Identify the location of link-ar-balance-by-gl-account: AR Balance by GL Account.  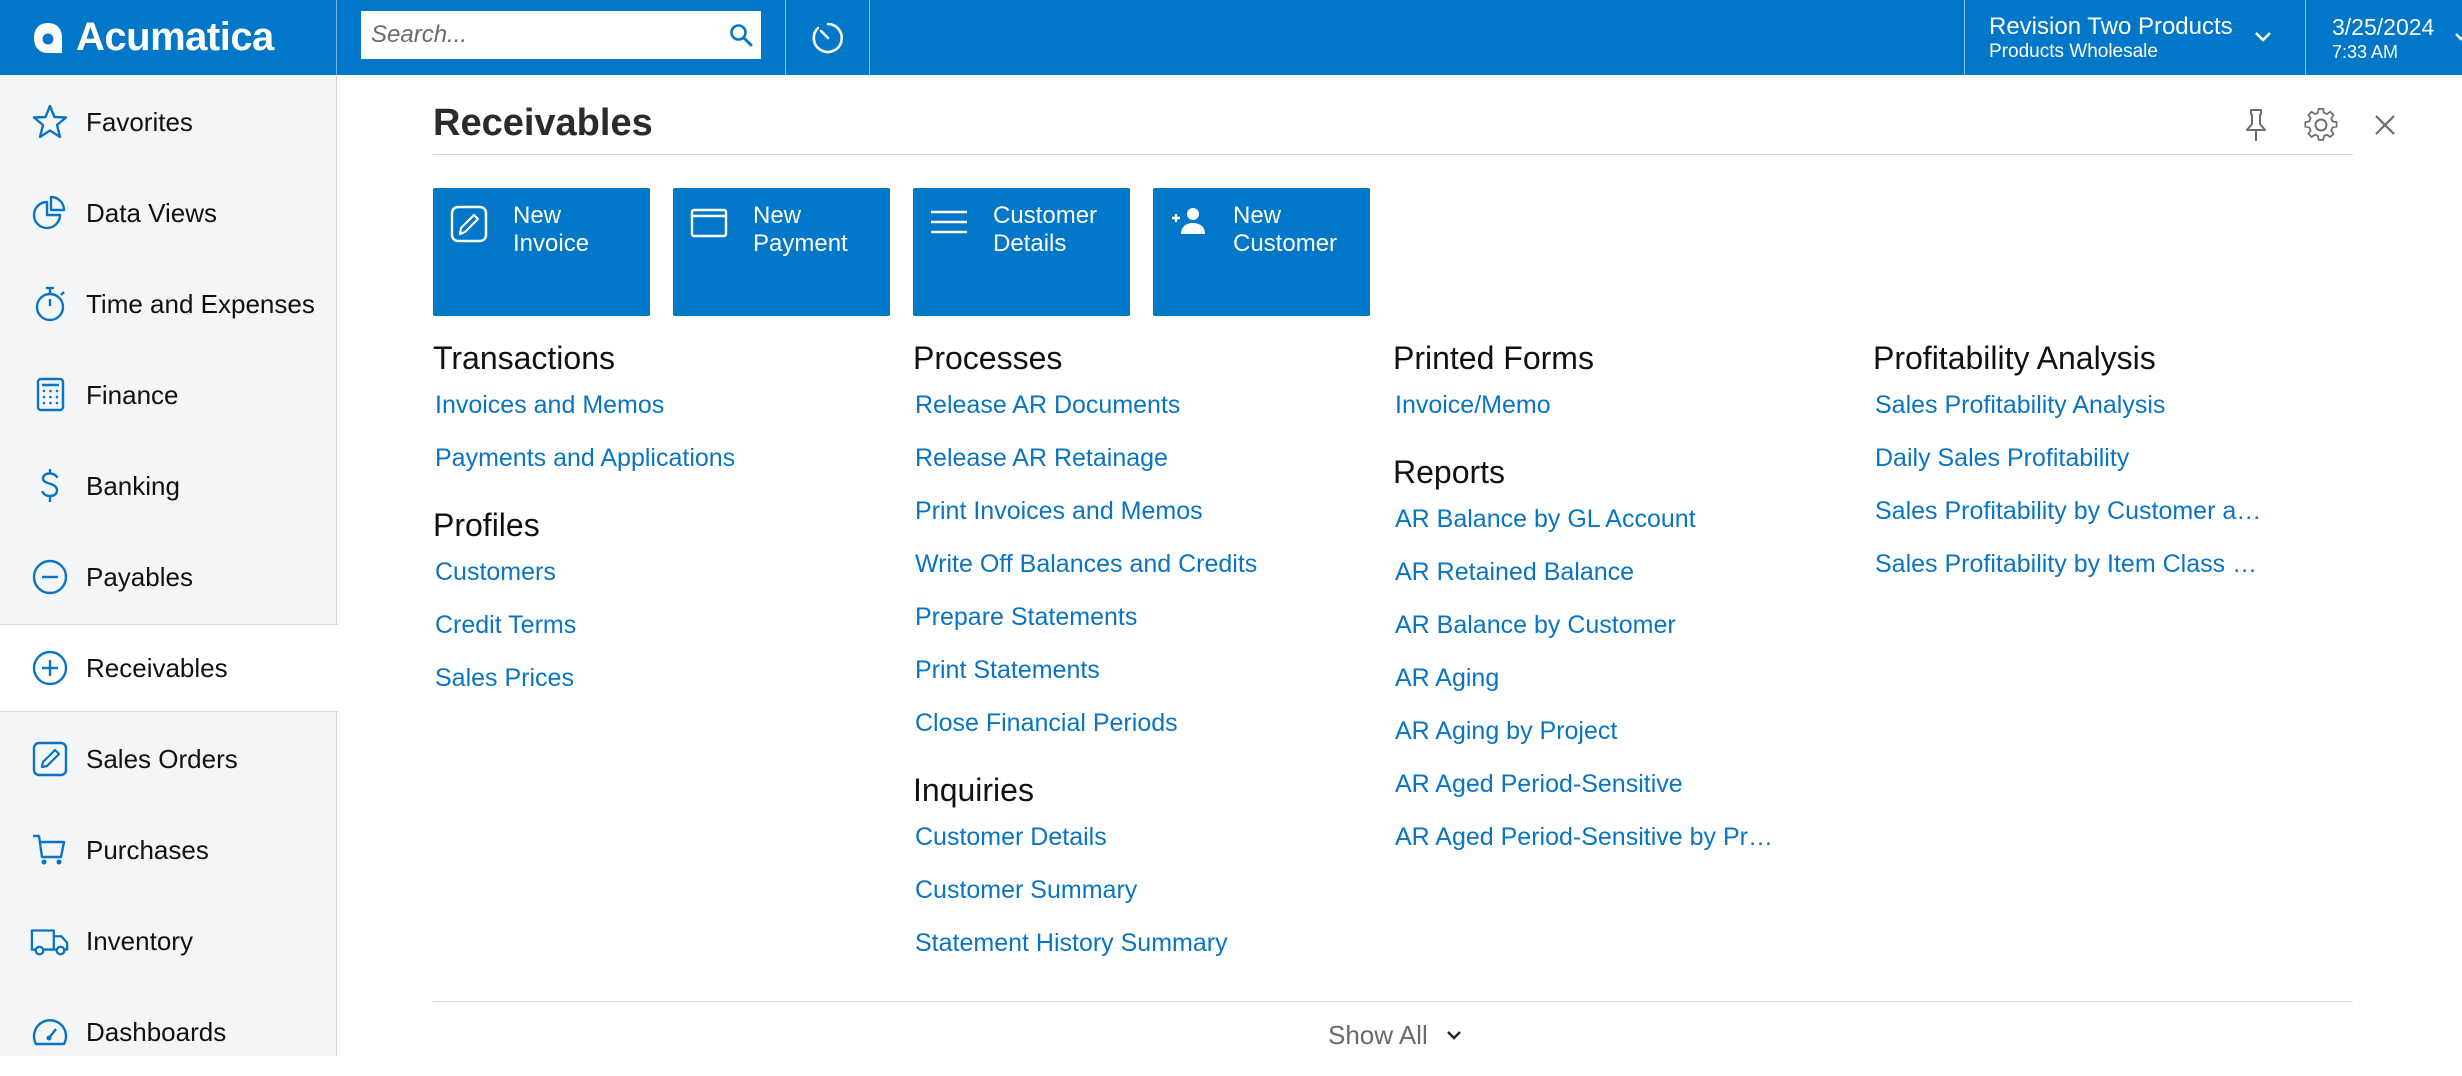
(1613, 531).